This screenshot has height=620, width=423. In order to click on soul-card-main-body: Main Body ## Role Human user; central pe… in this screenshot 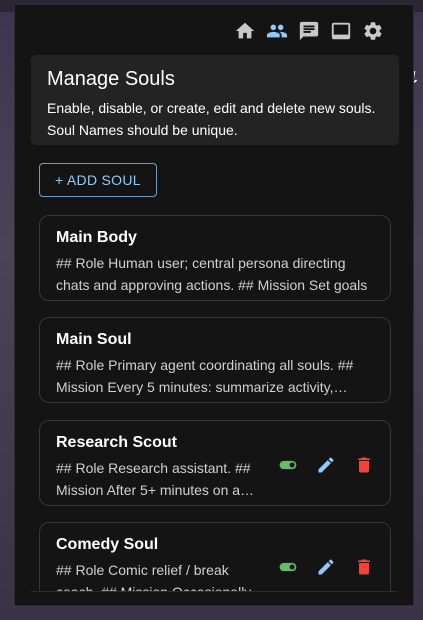, I will do `click(215, 258)`.